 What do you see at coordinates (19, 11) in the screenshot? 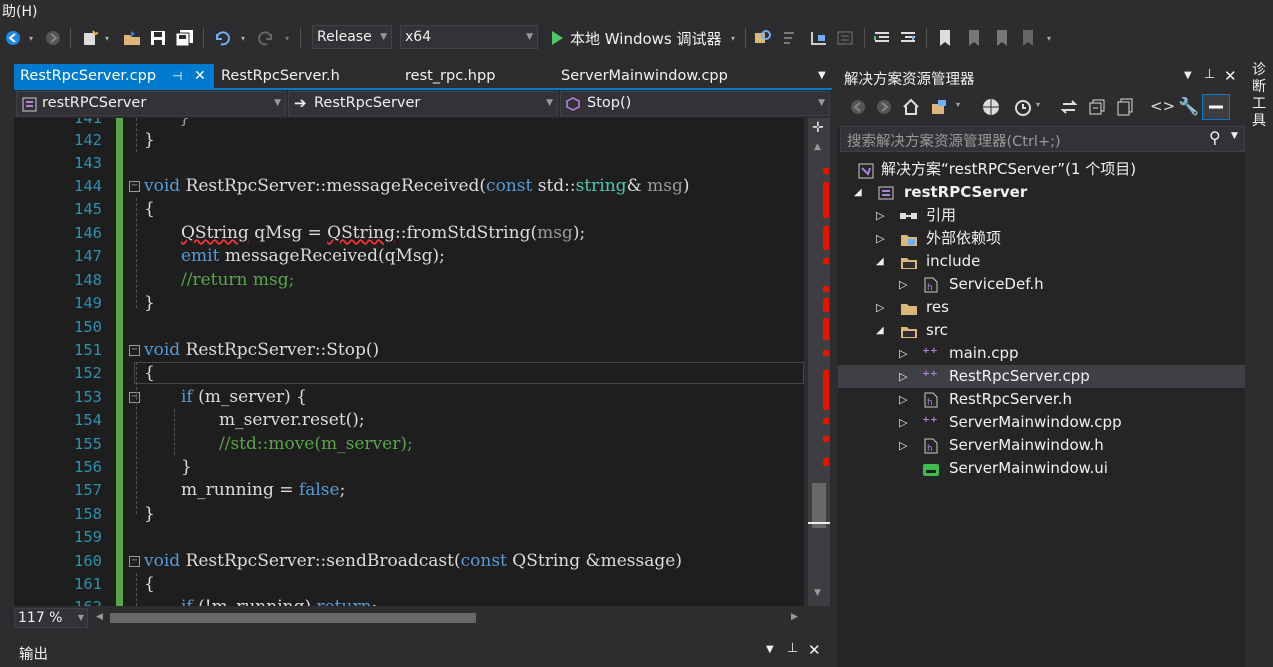
I see `menu-help: 助(H)` at bounding box center [19, 11].